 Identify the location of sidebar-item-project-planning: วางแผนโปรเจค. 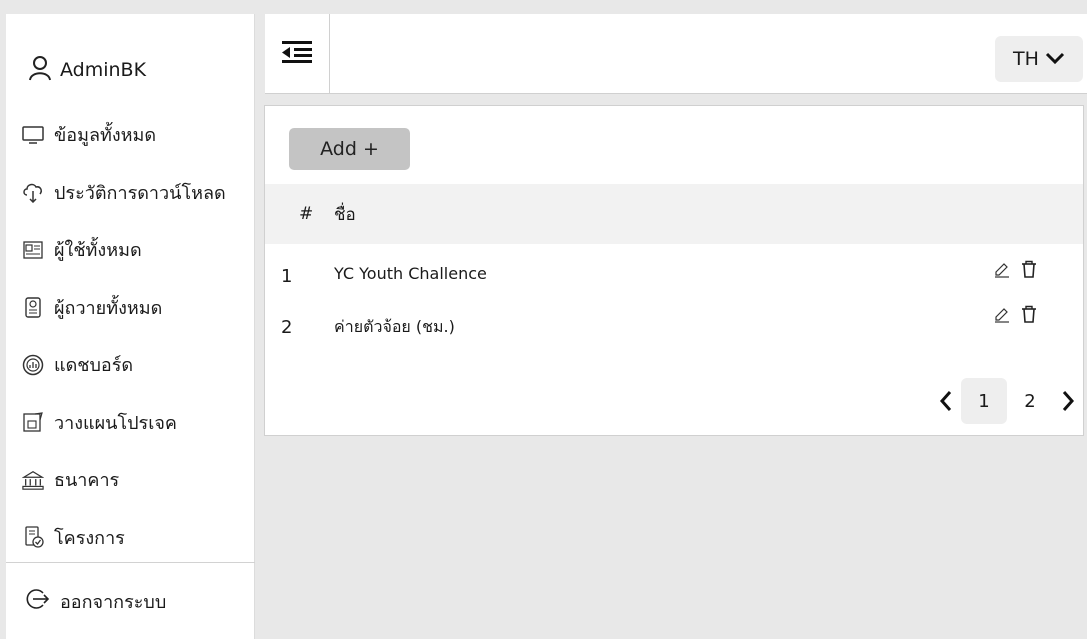
(130, 423).